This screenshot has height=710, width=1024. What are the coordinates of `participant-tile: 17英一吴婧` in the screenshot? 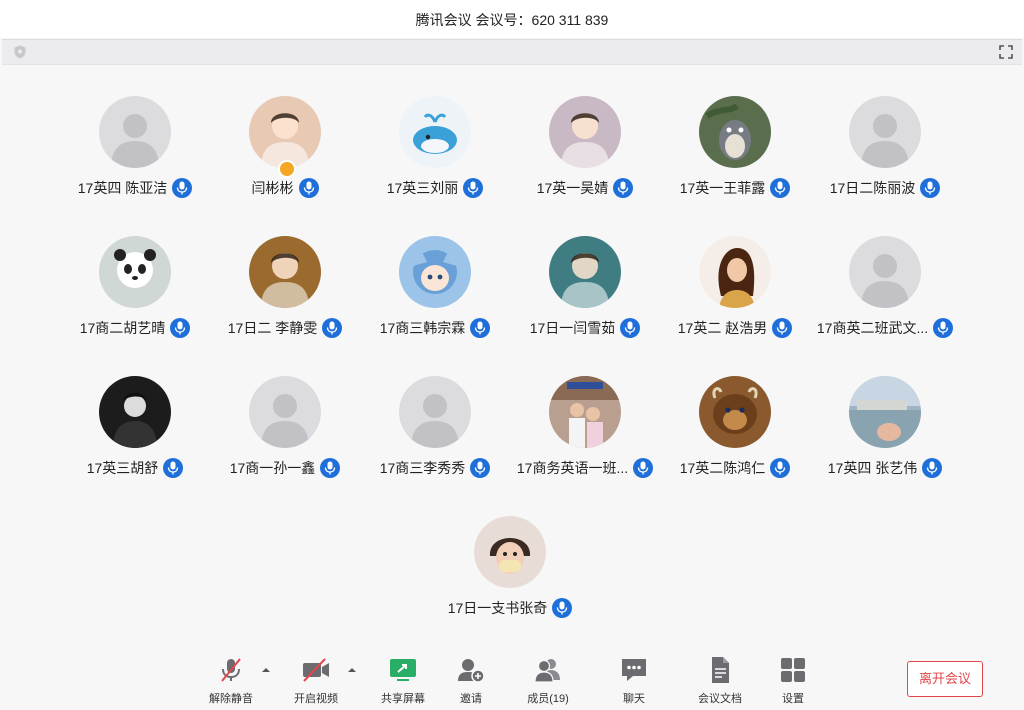 It's located at (585, 151).